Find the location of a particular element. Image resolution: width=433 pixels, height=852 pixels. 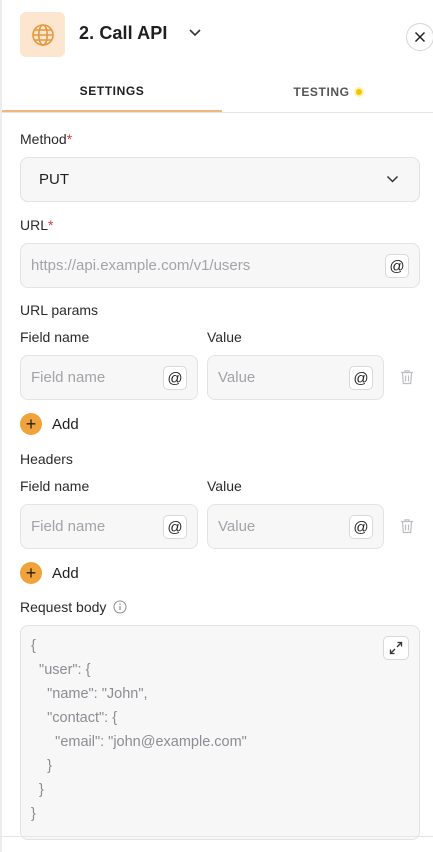

expand-icon is located at coordinates (396, 648).